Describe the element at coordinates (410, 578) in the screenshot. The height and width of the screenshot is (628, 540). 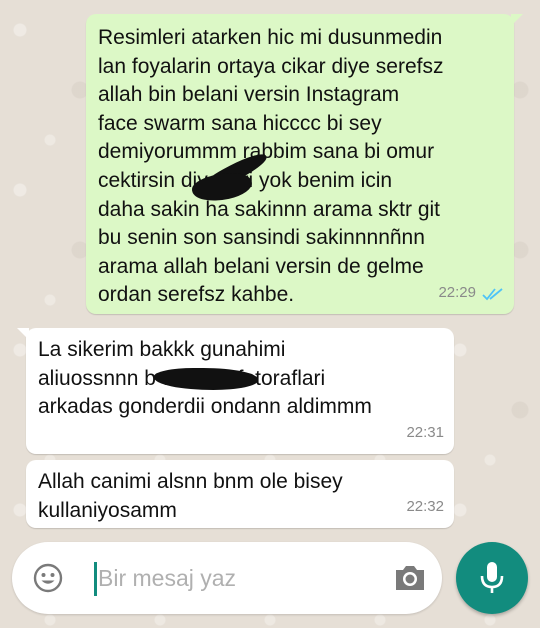
I see `camera-icon` at that location.